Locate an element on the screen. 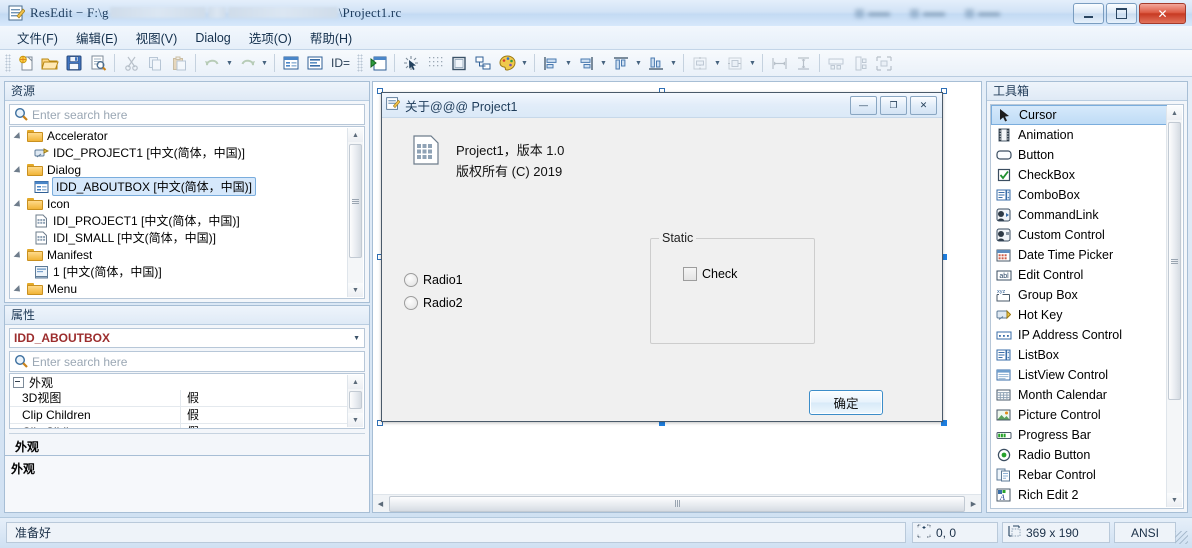 The height and width of the screenshot is (548, 1192). select-tool-icon is located at coordinates (411, 63).